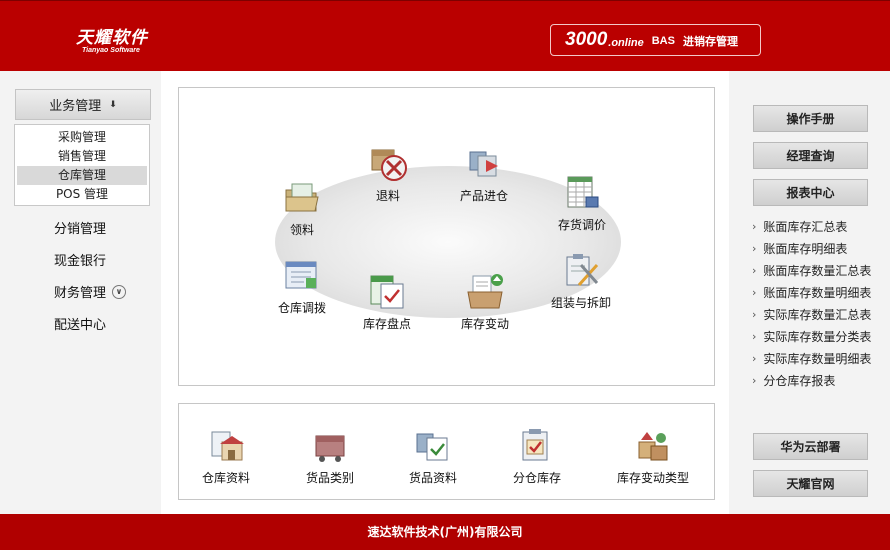 This screenshot has height=550, width=890. Describe the element at coordinates (535, 445) in the screenshot. I see `clipboard-check-icon` at that location.